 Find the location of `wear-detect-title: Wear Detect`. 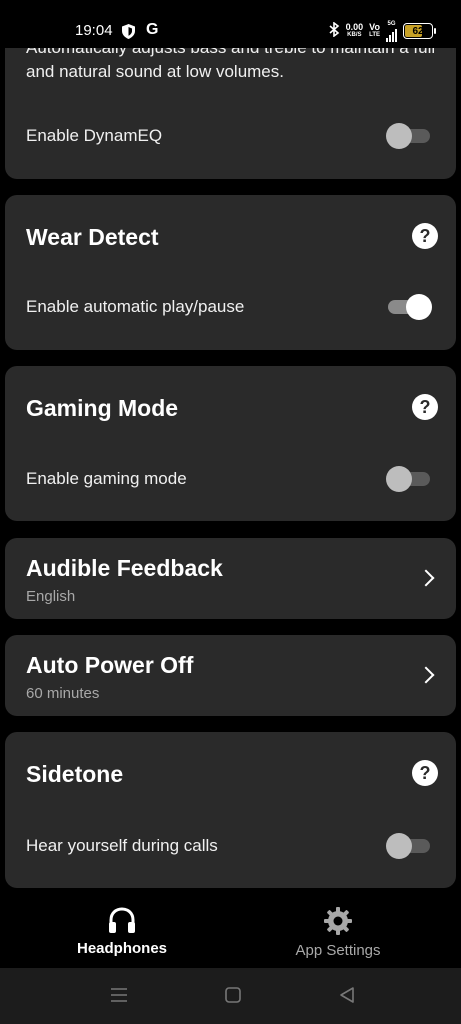

wear-detect-title: Wear Detect is located at coordinates (92, 237).